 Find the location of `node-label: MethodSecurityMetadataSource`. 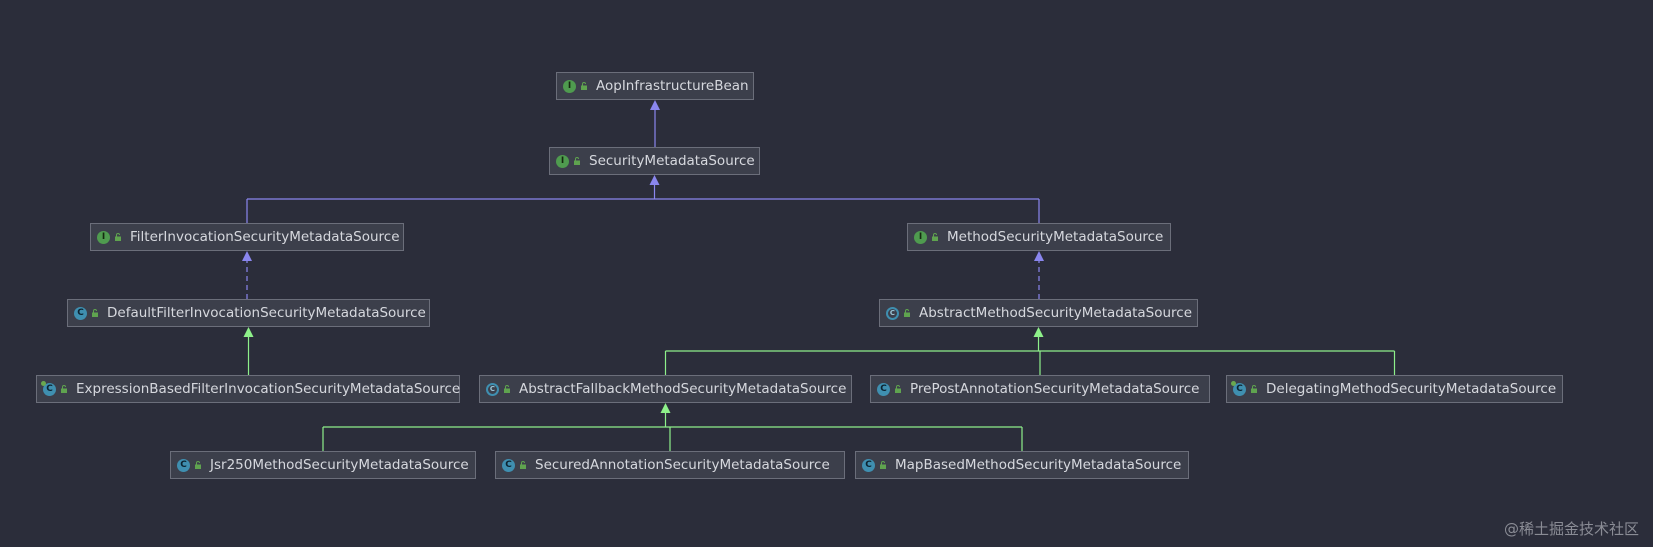

node-label: MethodSecurityMetadataSource is located at coordinates (1055, 237).